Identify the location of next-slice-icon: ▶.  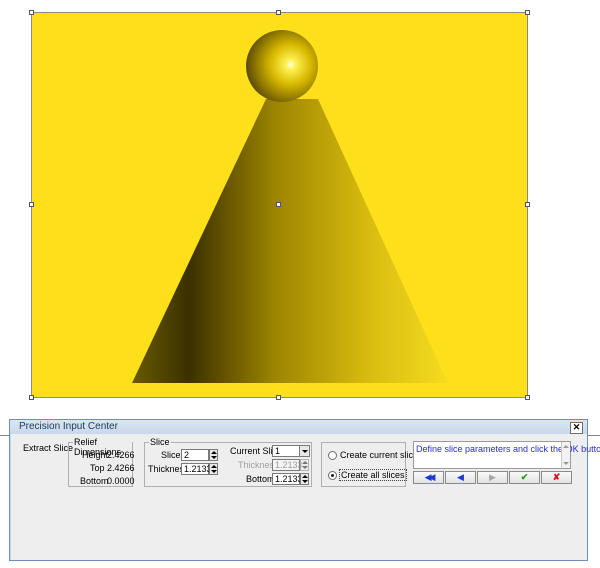
(492, 477).